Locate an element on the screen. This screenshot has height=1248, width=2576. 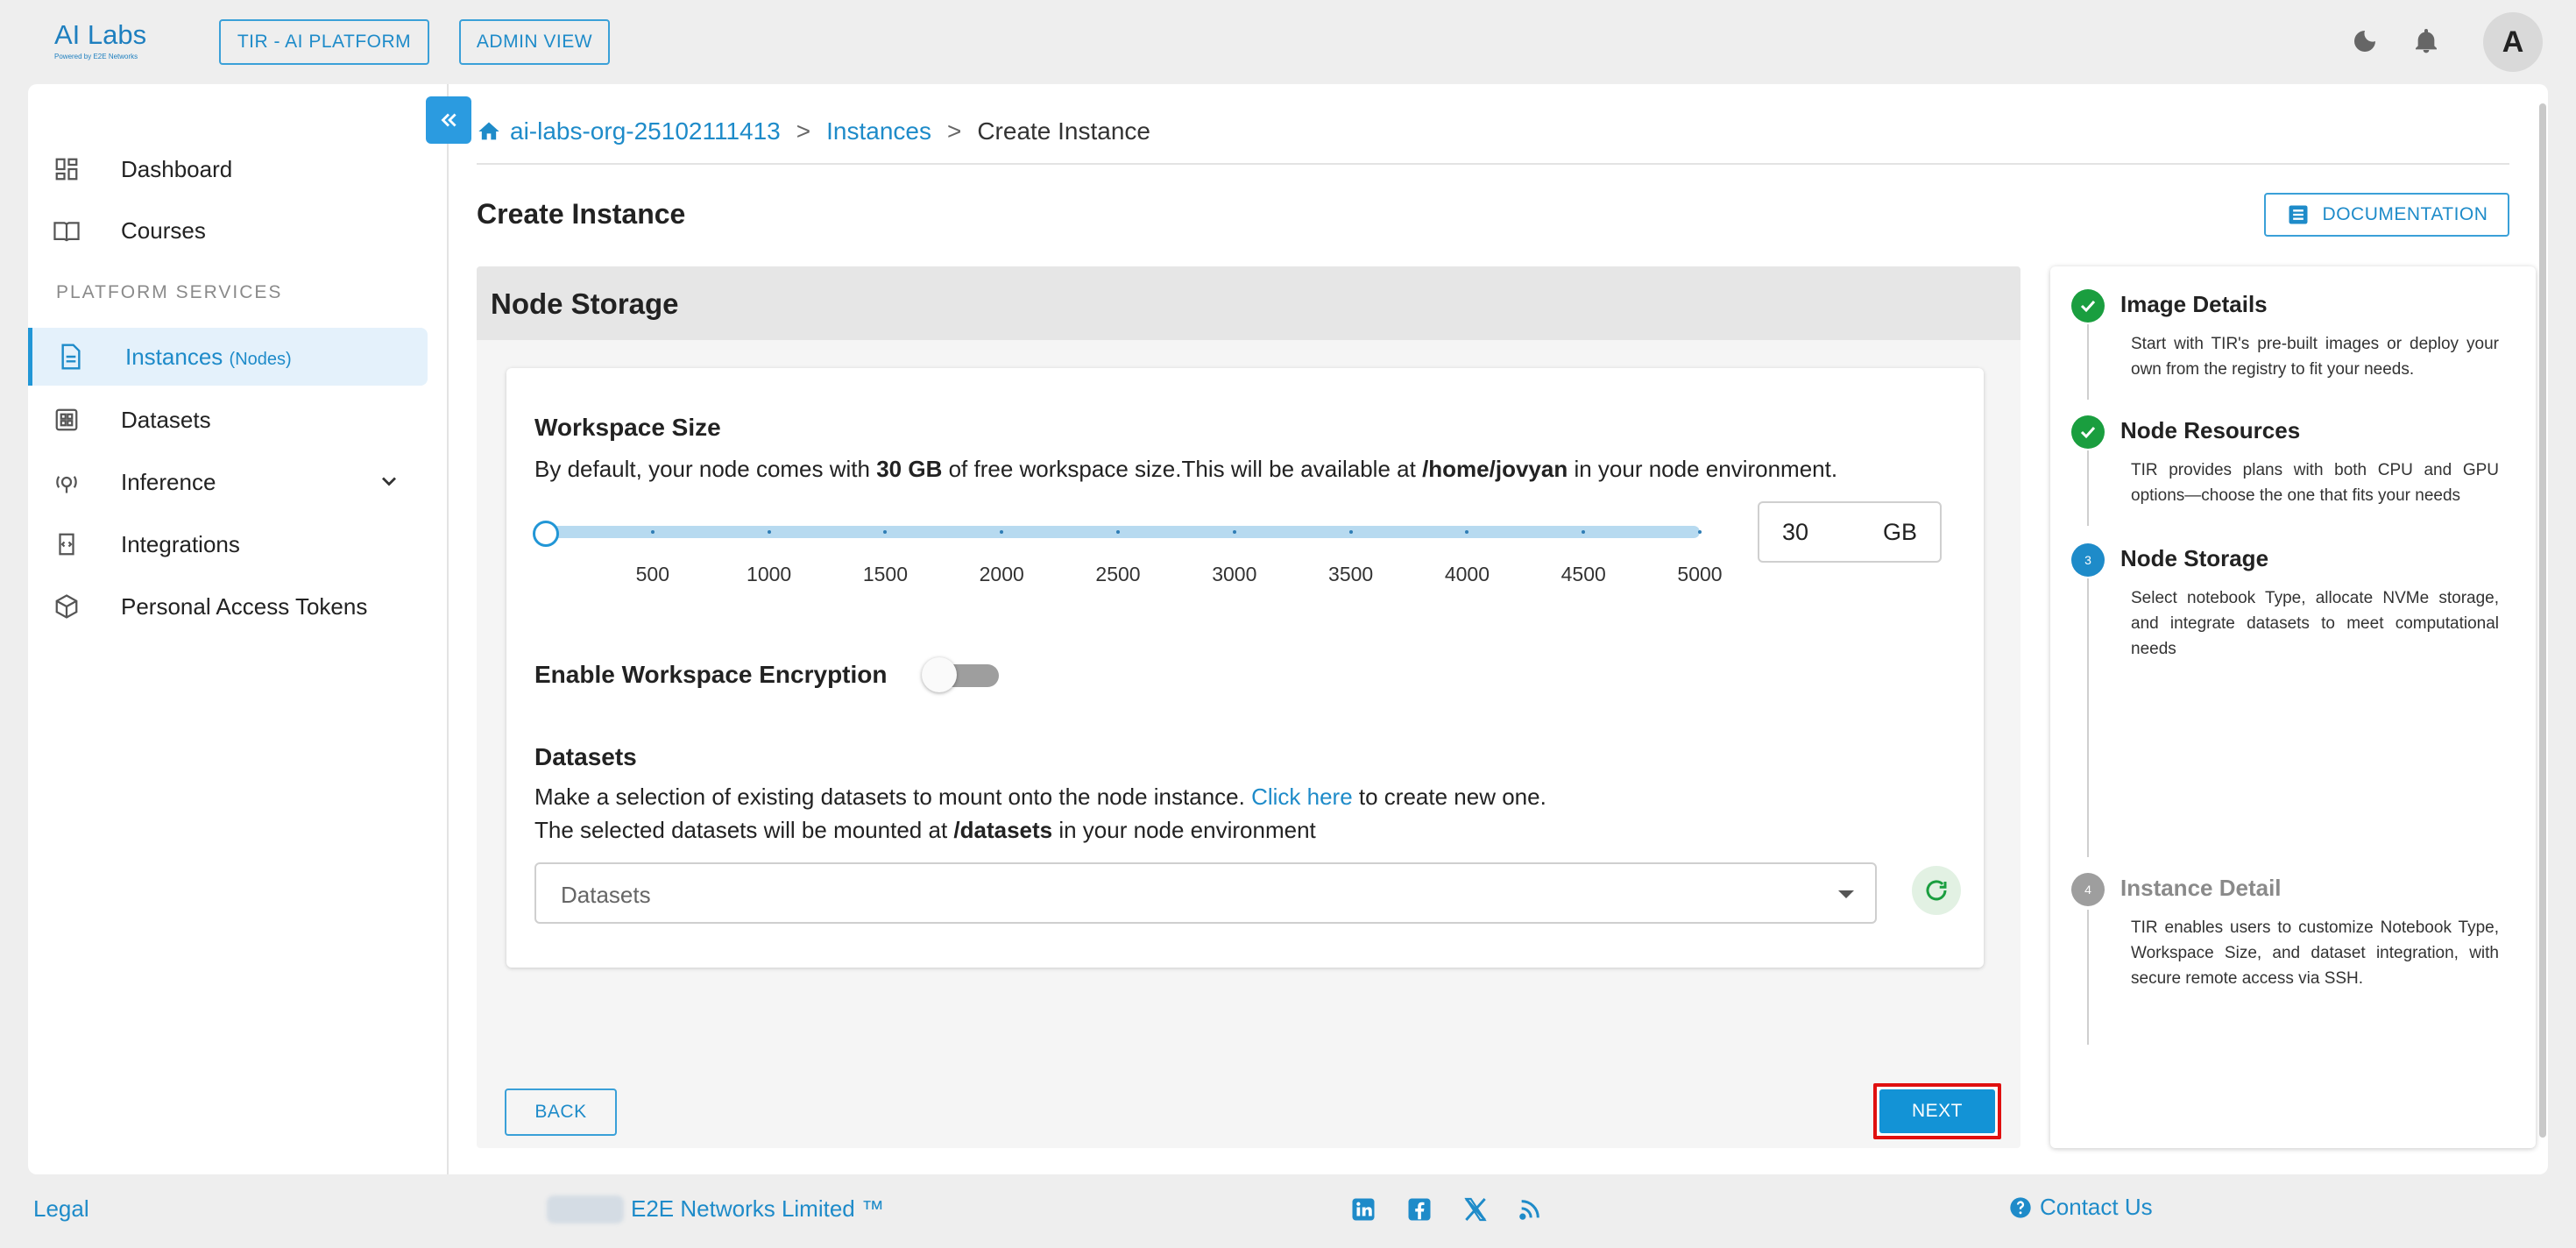
step-title-image-details: Image Details is located at coordinates (2194, 304).